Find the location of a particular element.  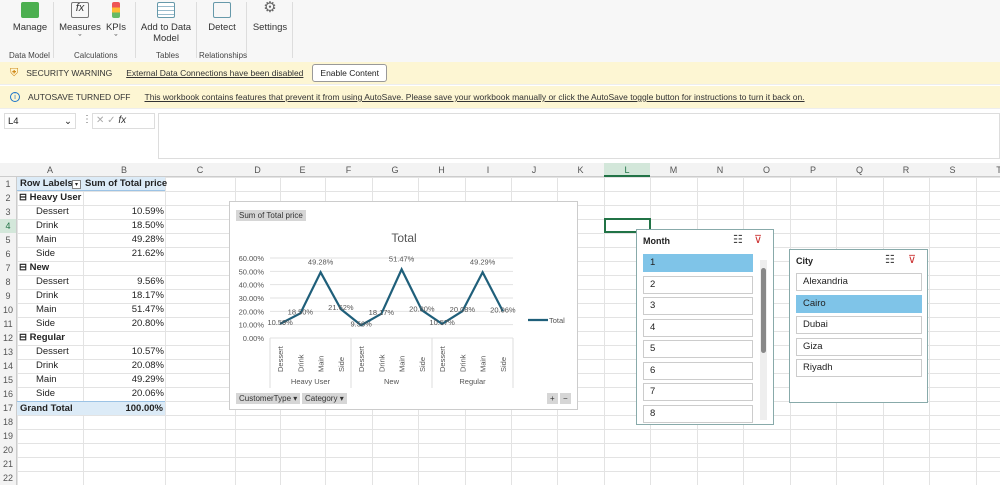

measures-button: fx Measures ˇ is located at coordinates (80, 23).